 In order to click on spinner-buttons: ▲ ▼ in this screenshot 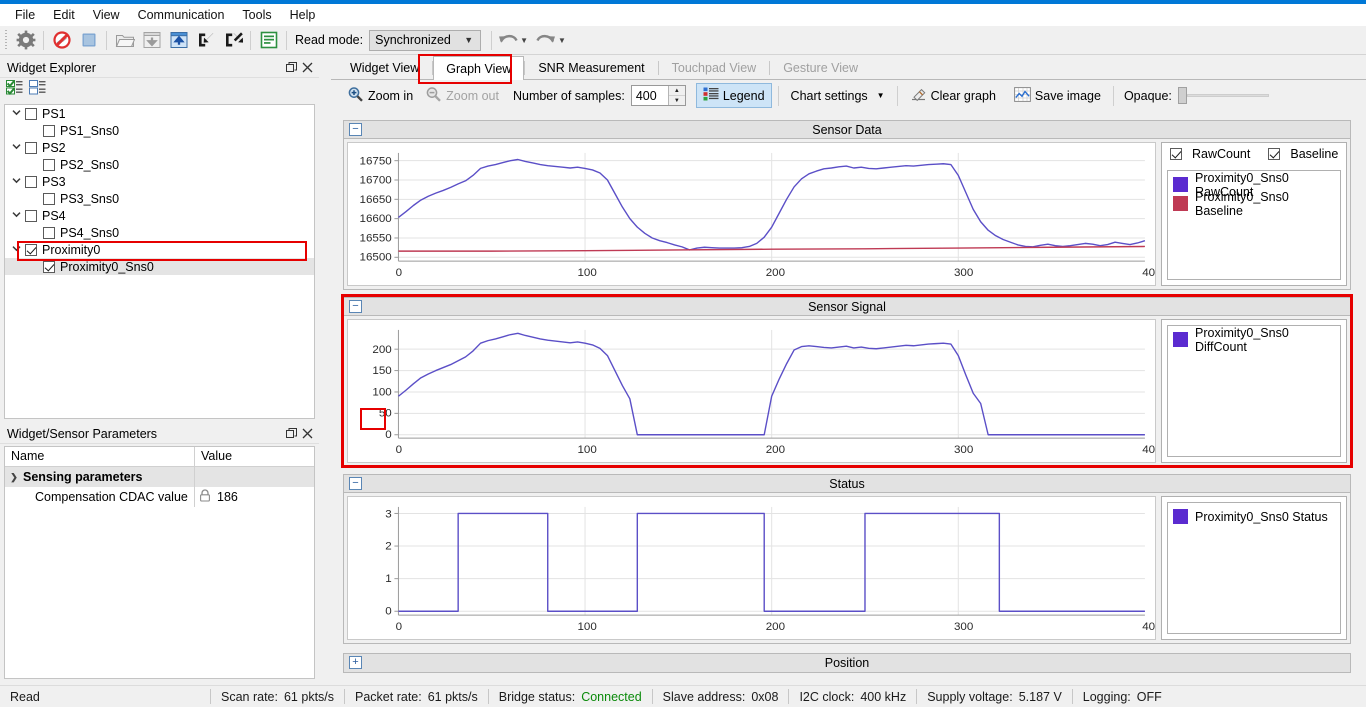, I will do `click(676, 95)`.